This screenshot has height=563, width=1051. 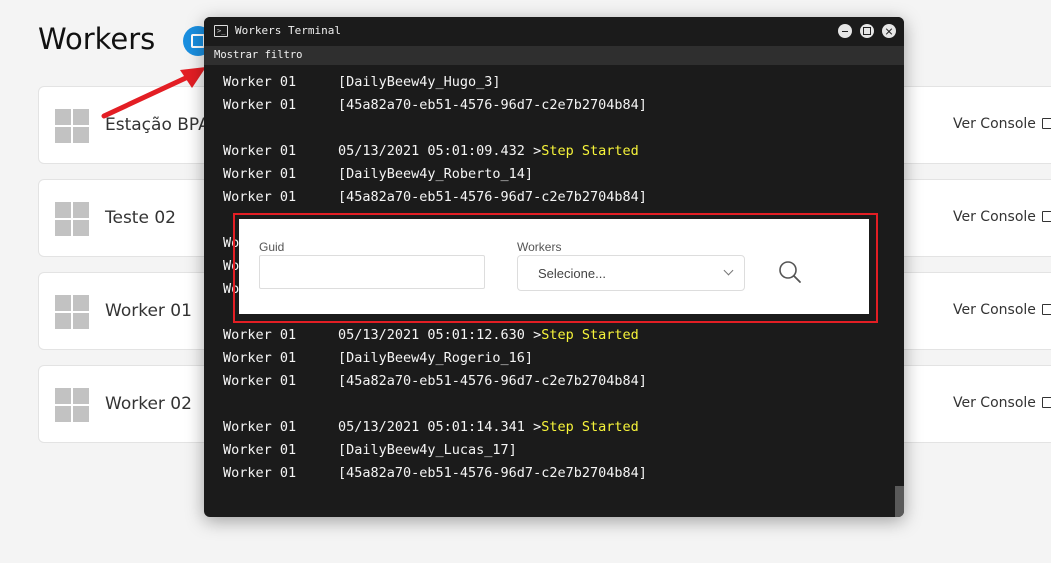 I want to click on log-text: [DailyBeew4y_Hugo_3], so click(x=419, y=82).